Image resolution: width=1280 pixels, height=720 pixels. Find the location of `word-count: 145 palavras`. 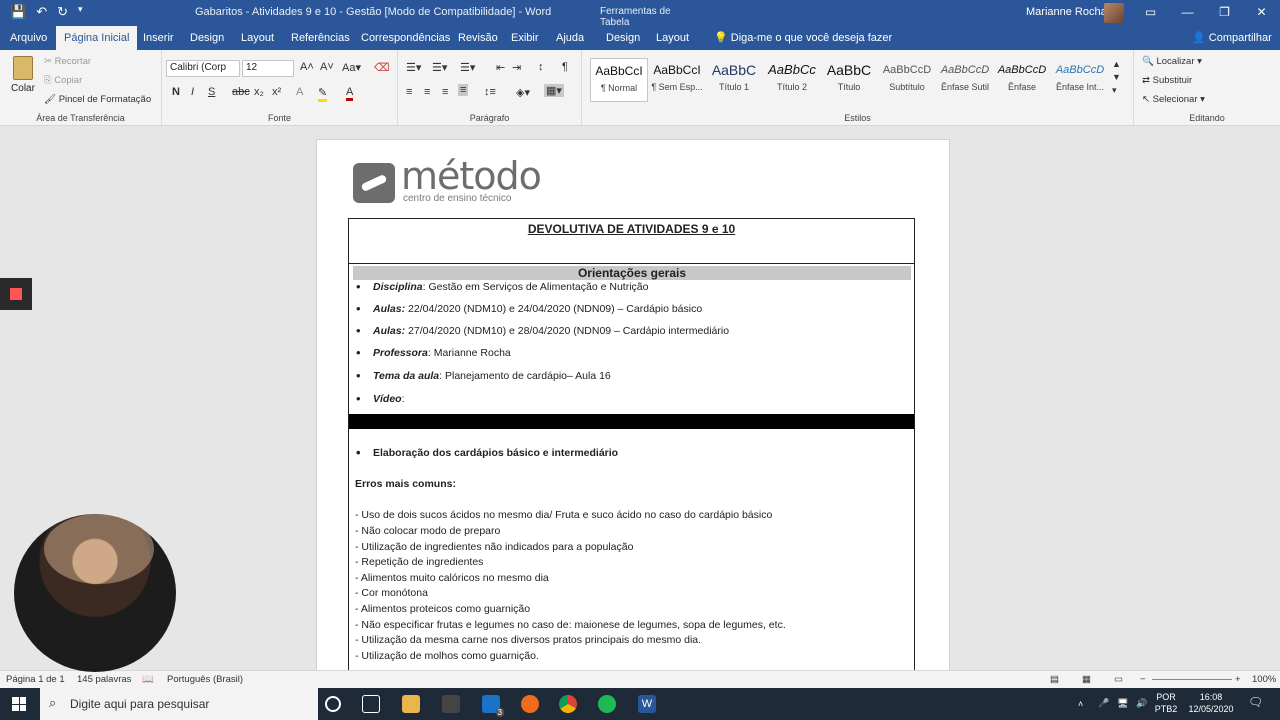

word-count: 145 palavras is located at coordinates (104, 679).